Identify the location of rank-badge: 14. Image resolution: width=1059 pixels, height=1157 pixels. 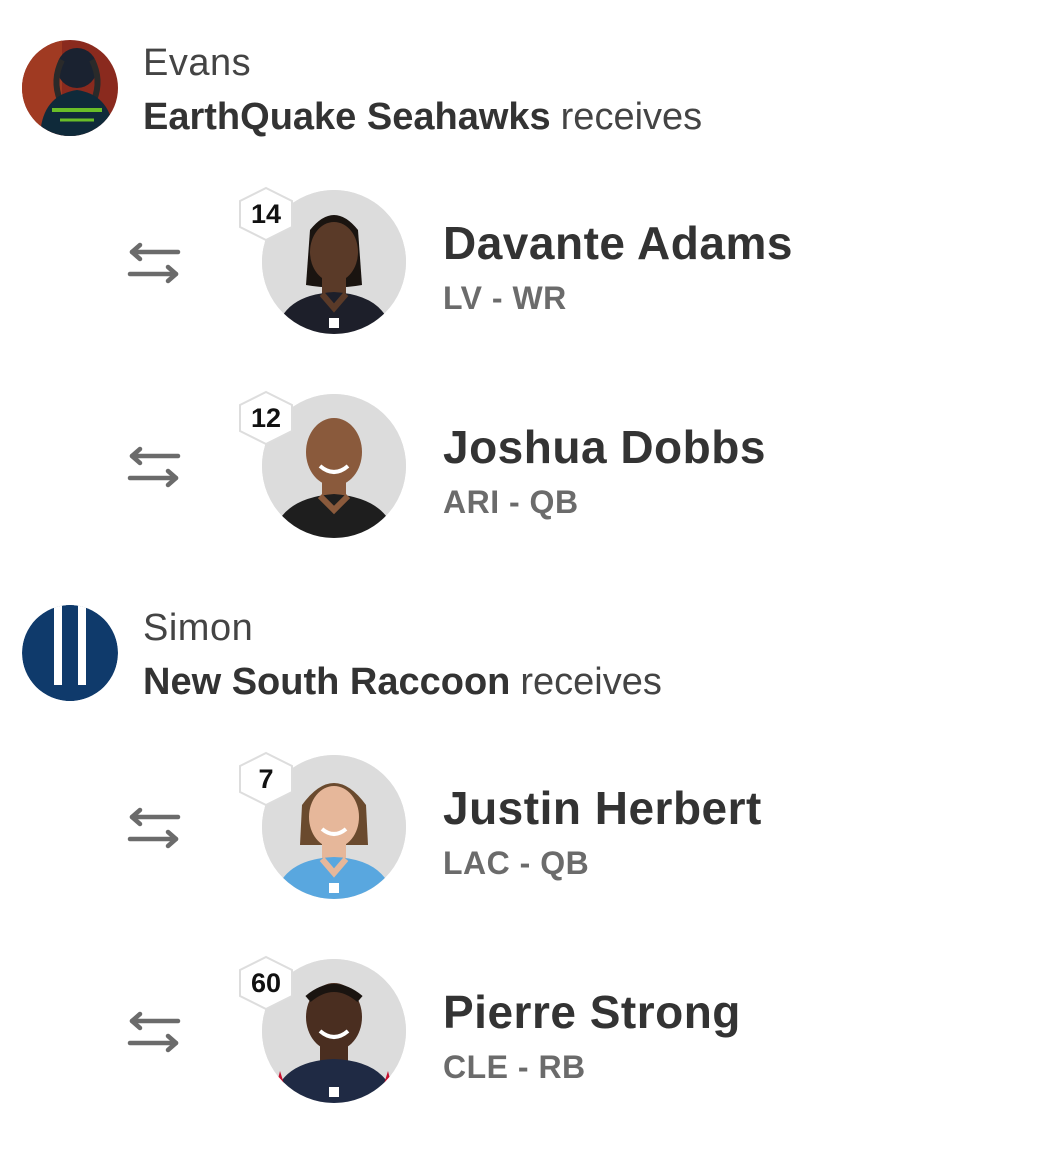
(266, 214).